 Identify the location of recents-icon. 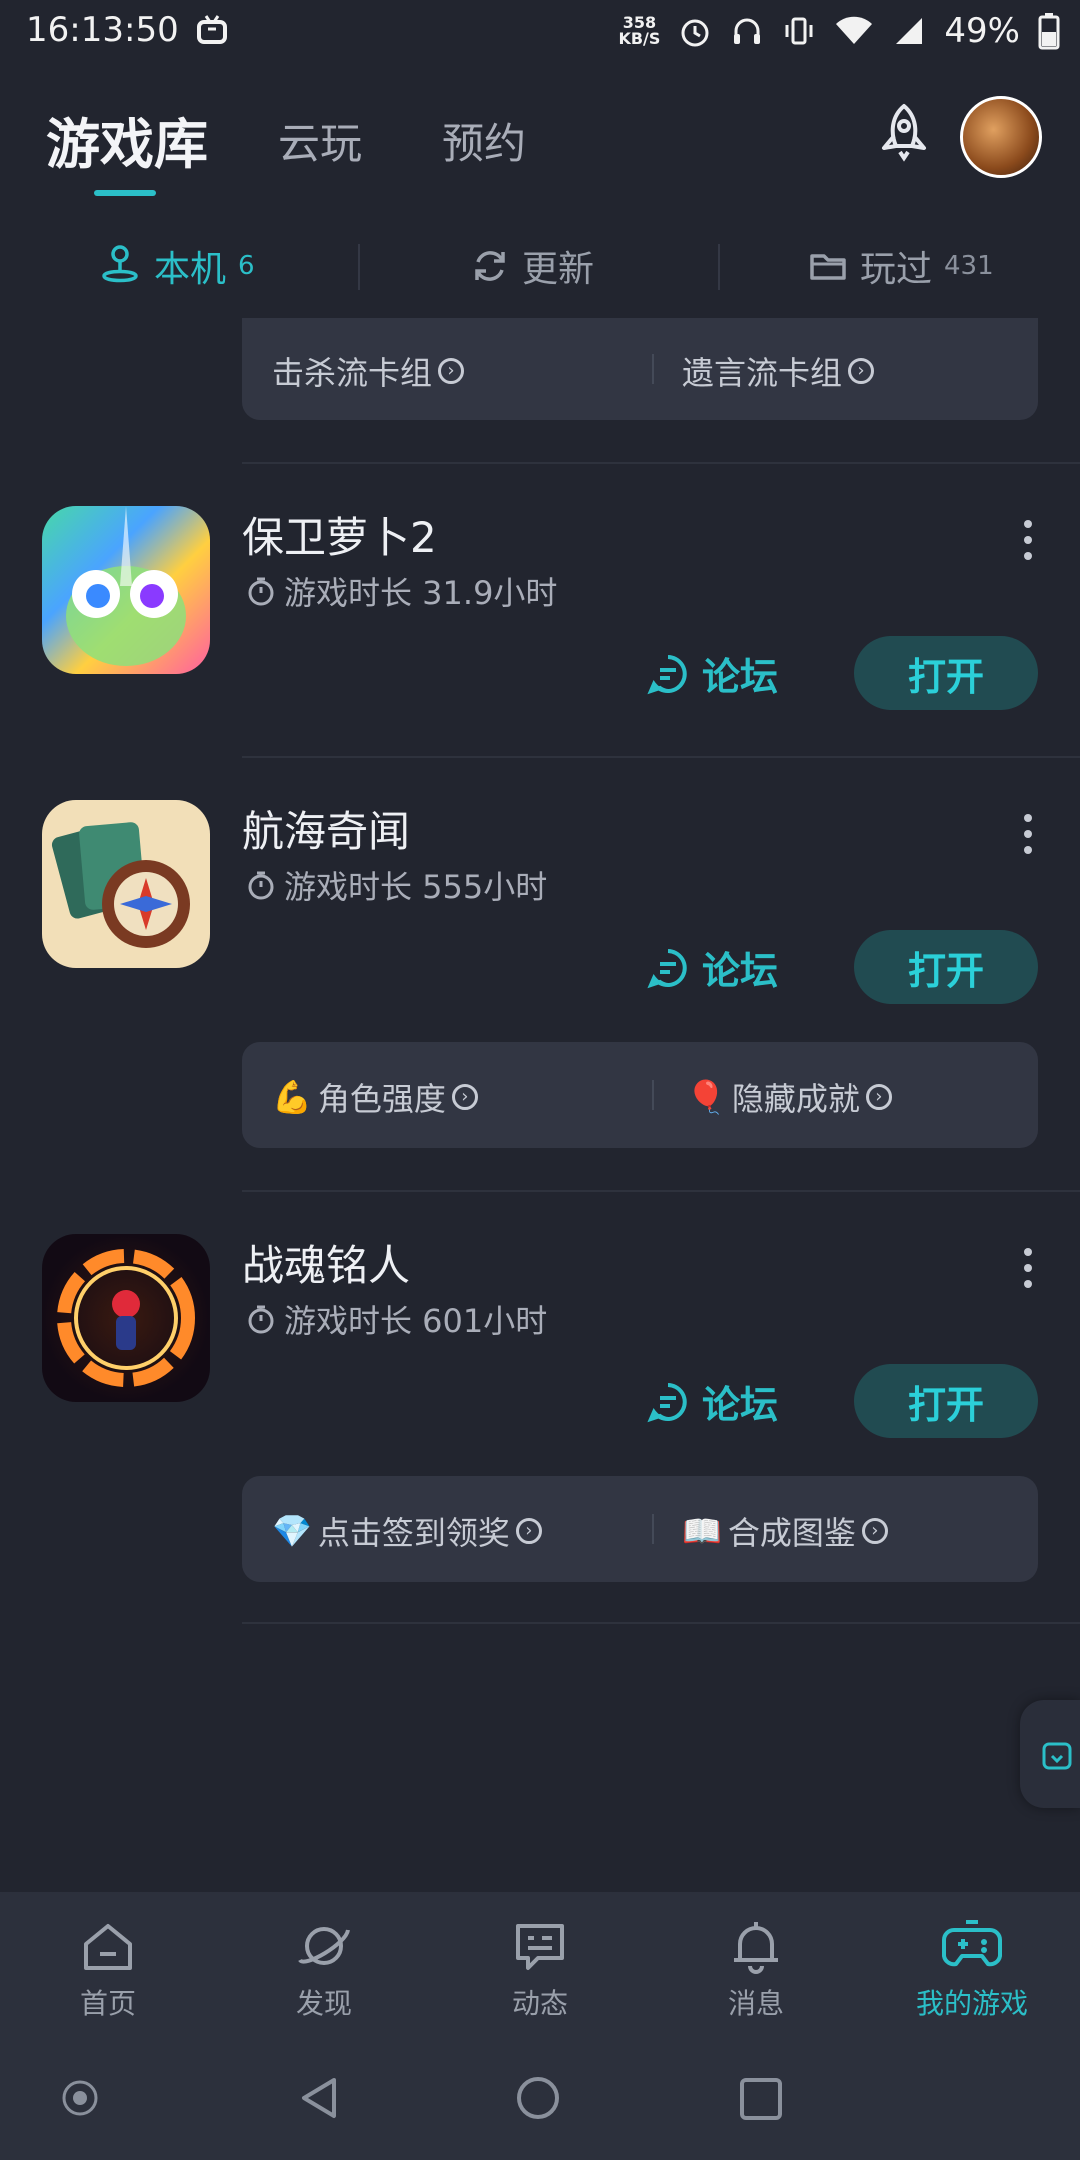
(761, 2099).